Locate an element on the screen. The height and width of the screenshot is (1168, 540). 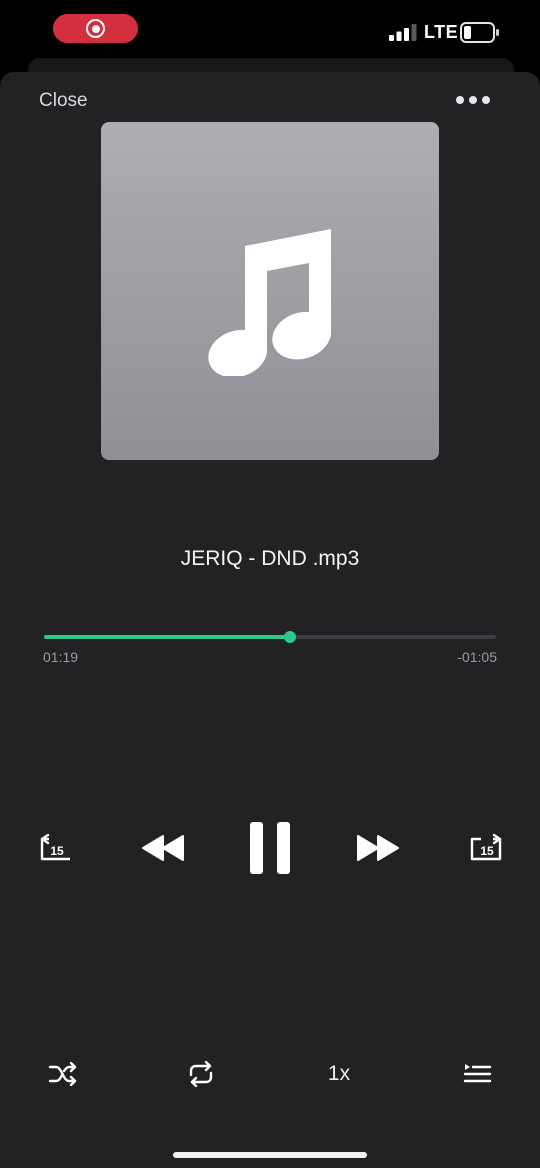
playback-speed-button: 1x is located at coordinates (339, 1074).